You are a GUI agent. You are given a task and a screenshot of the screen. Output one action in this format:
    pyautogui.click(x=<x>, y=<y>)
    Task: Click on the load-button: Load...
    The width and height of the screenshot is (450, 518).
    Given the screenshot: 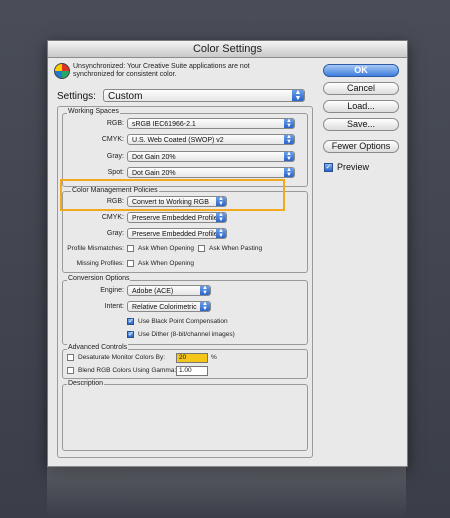 What is the action you would take?
    pyautogui.click(x=361, y=106)
    